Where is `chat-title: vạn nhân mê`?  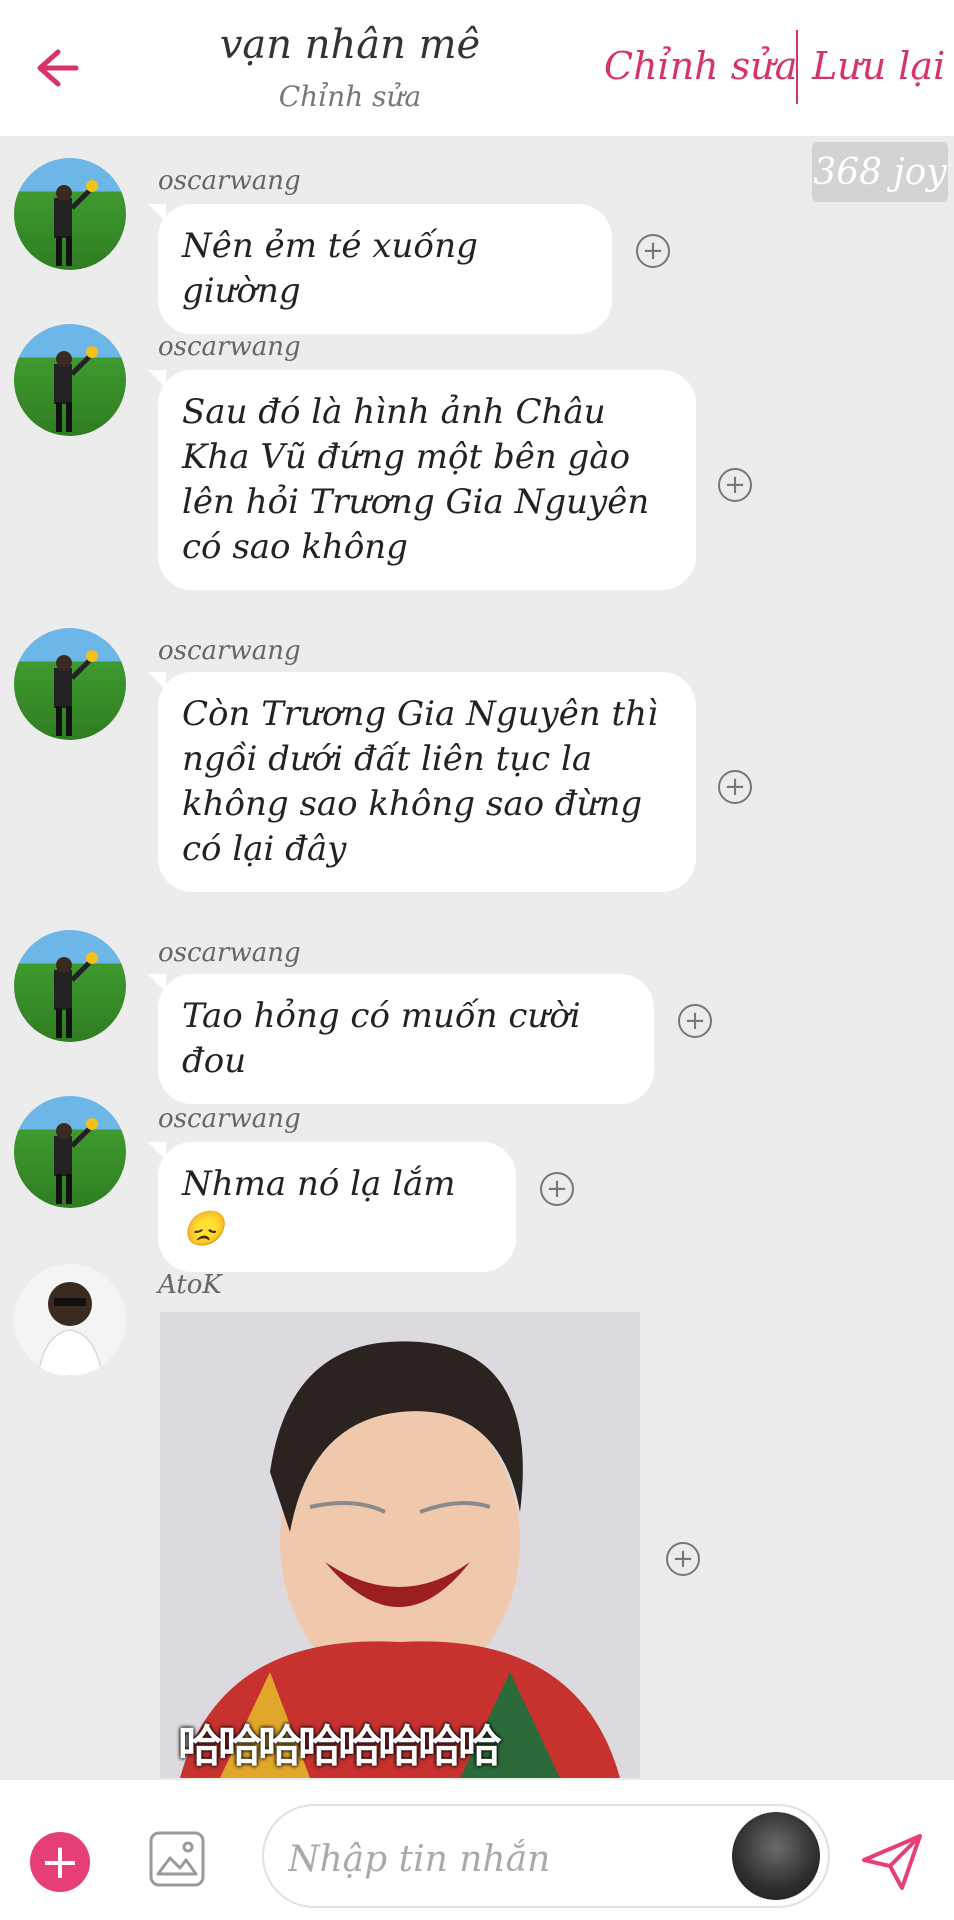 chat-title: vạn nhân mê is located at coordinates (350, 45).